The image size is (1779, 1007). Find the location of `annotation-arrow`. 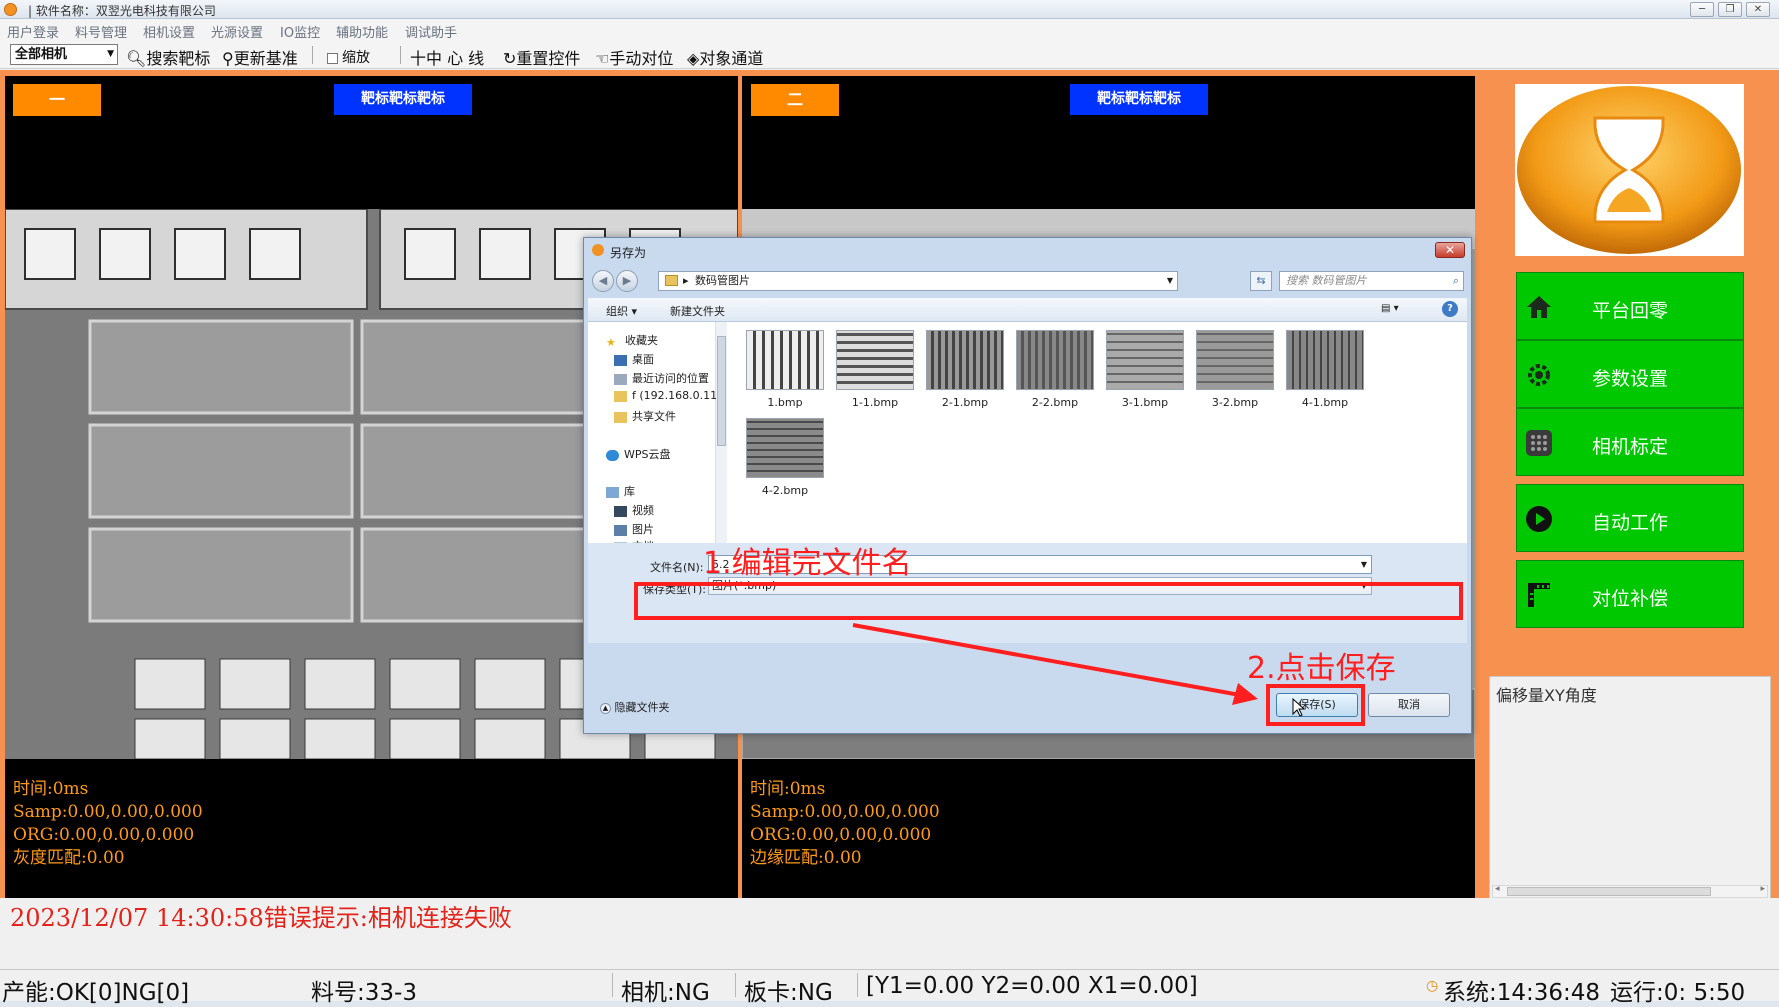

annotation-arrow is located at coordinates (1055, 664).